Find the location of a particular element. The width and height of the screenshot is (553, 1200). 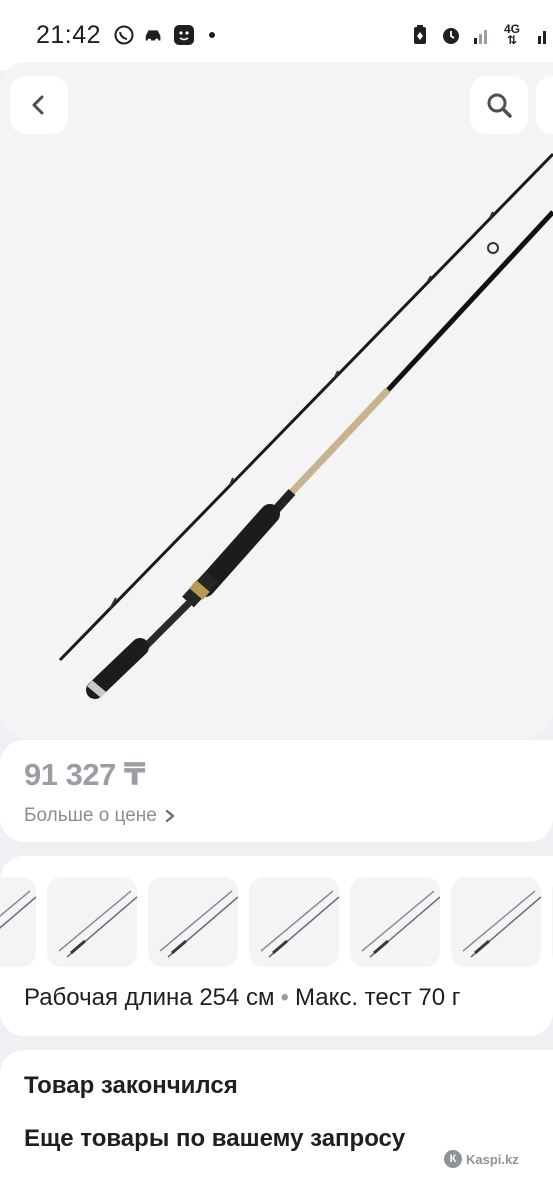

kaspi-watermark: К Kaspi.kz is located at coordinates (481, 1159).